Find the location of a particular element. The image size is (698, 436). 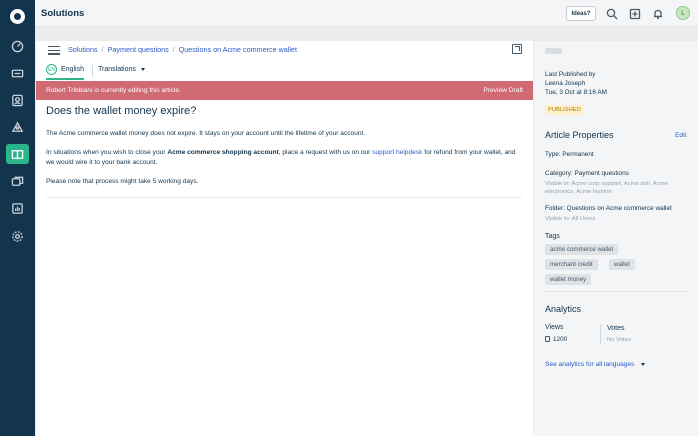

article-divider is located at coordinates (284, 197).